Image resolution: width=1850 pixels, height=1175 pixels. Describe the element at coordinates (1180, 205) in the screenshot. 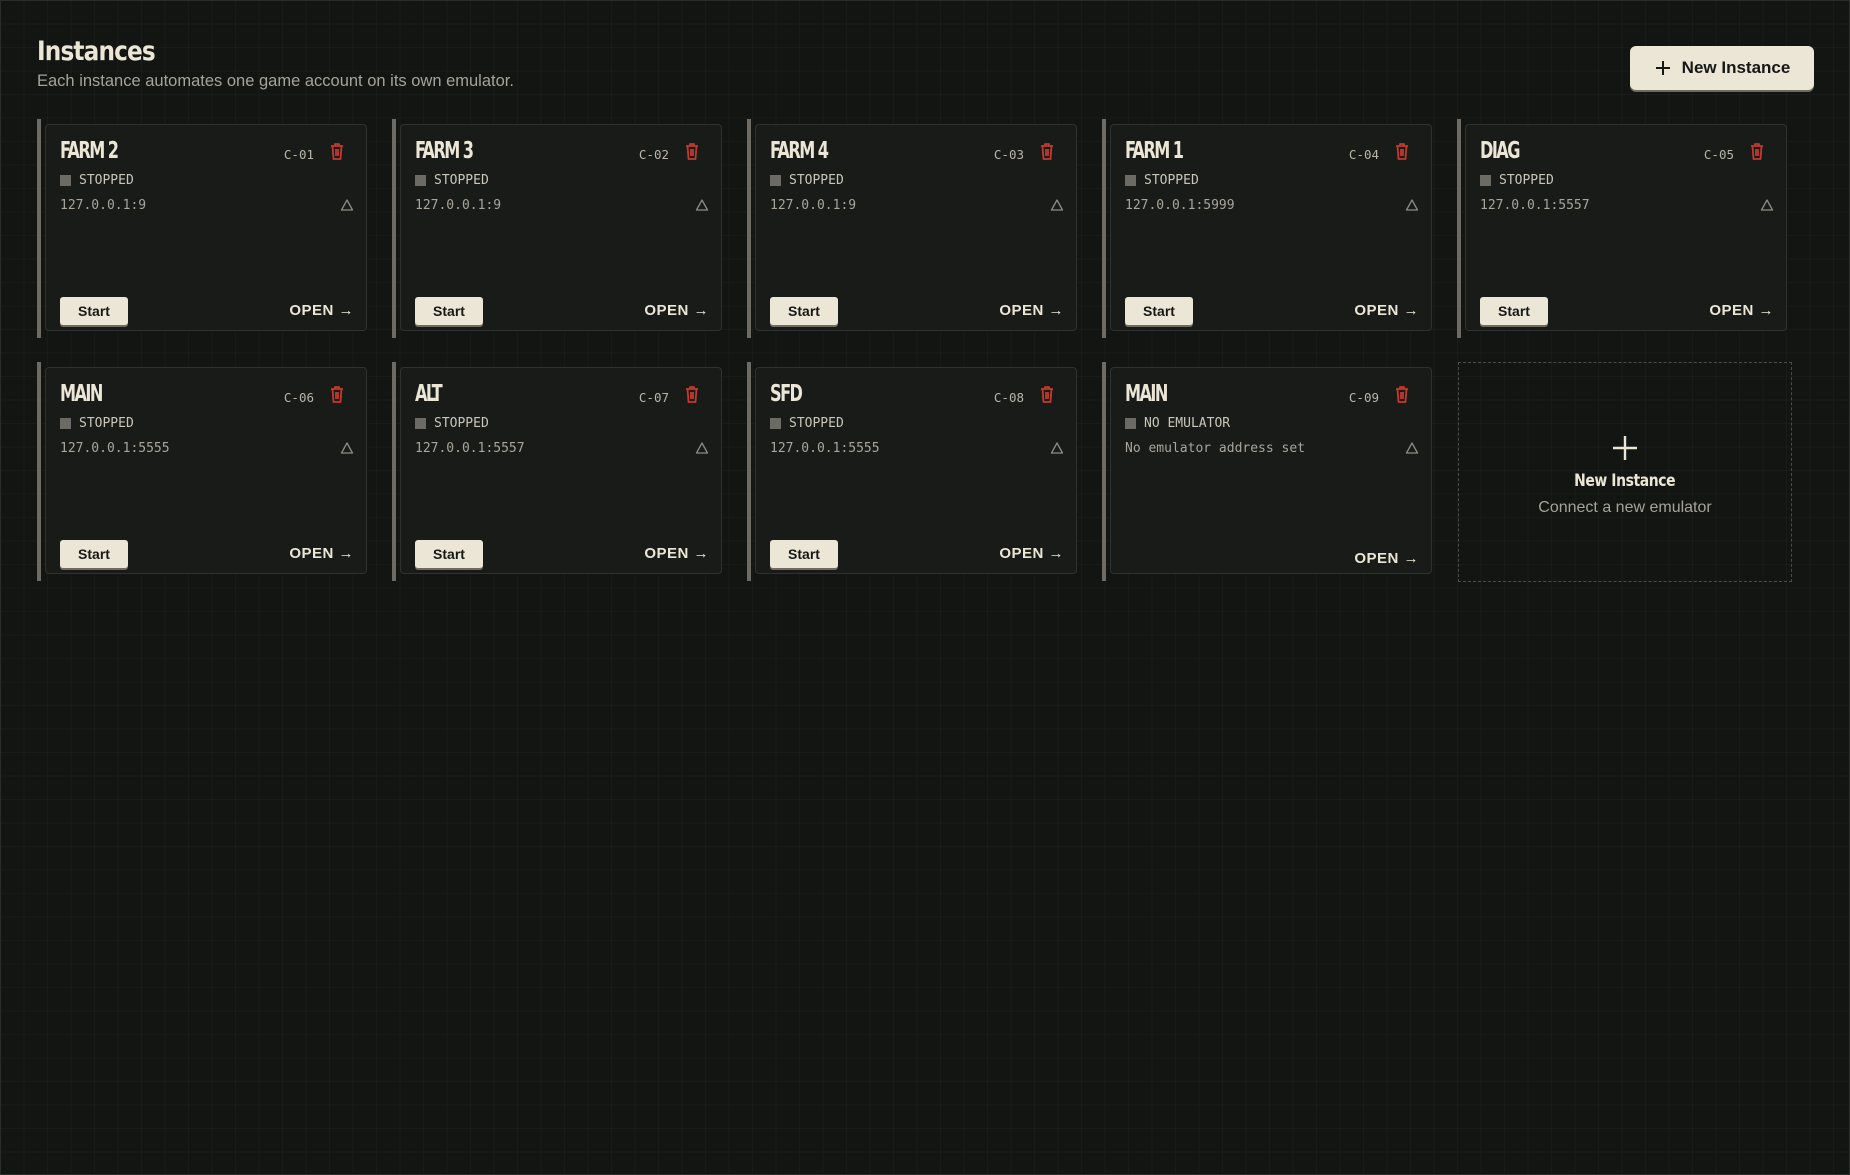

I see `emulator-address: 127.0.0.1:5999` at that location.